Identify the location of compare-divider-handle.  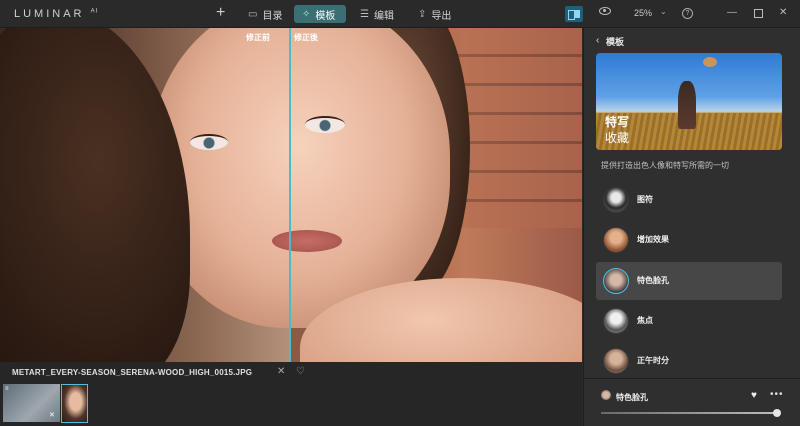
(290, 195).